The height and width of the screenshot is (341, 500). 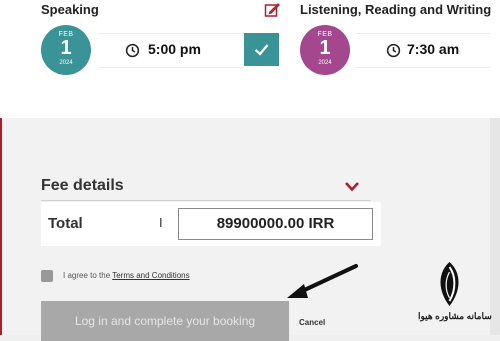 I want to click on lrw-time: 7:30 am, so click(x=433, y=49).